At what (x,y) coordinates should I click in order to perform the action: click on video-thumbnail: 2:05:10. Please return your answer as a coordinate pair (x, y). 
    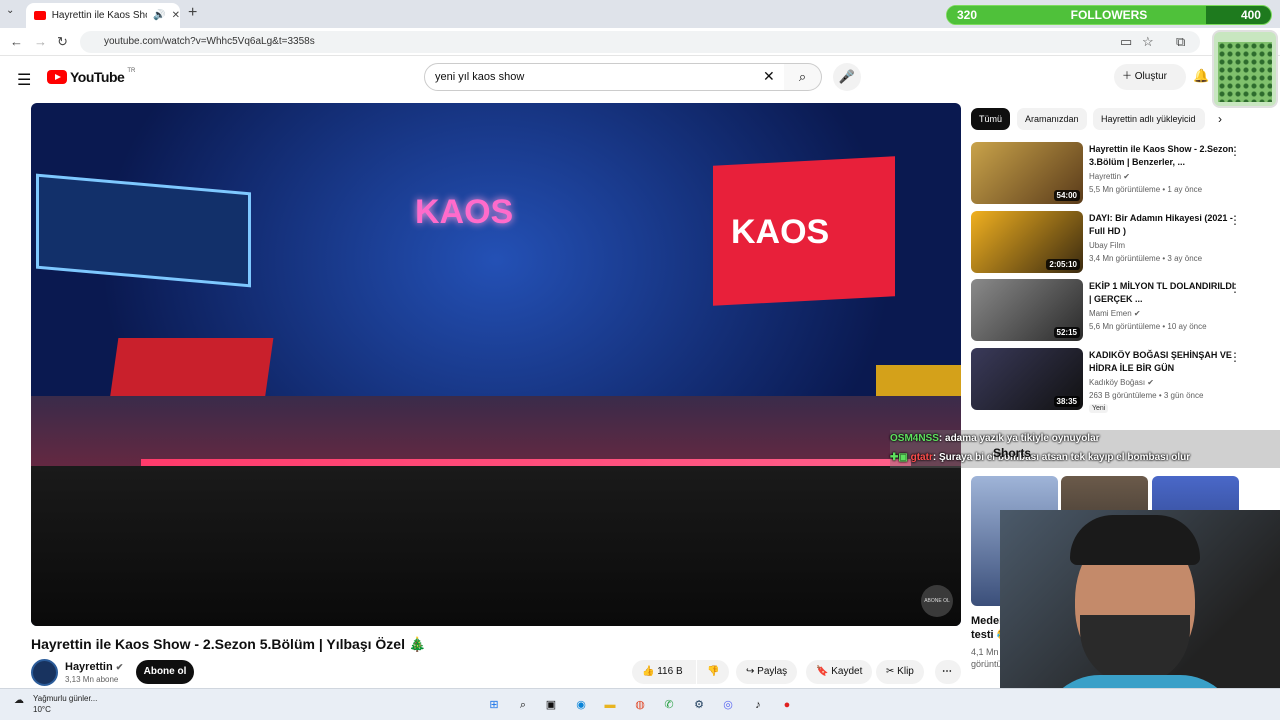
    Looking at the image, I should click on (1027, 242).